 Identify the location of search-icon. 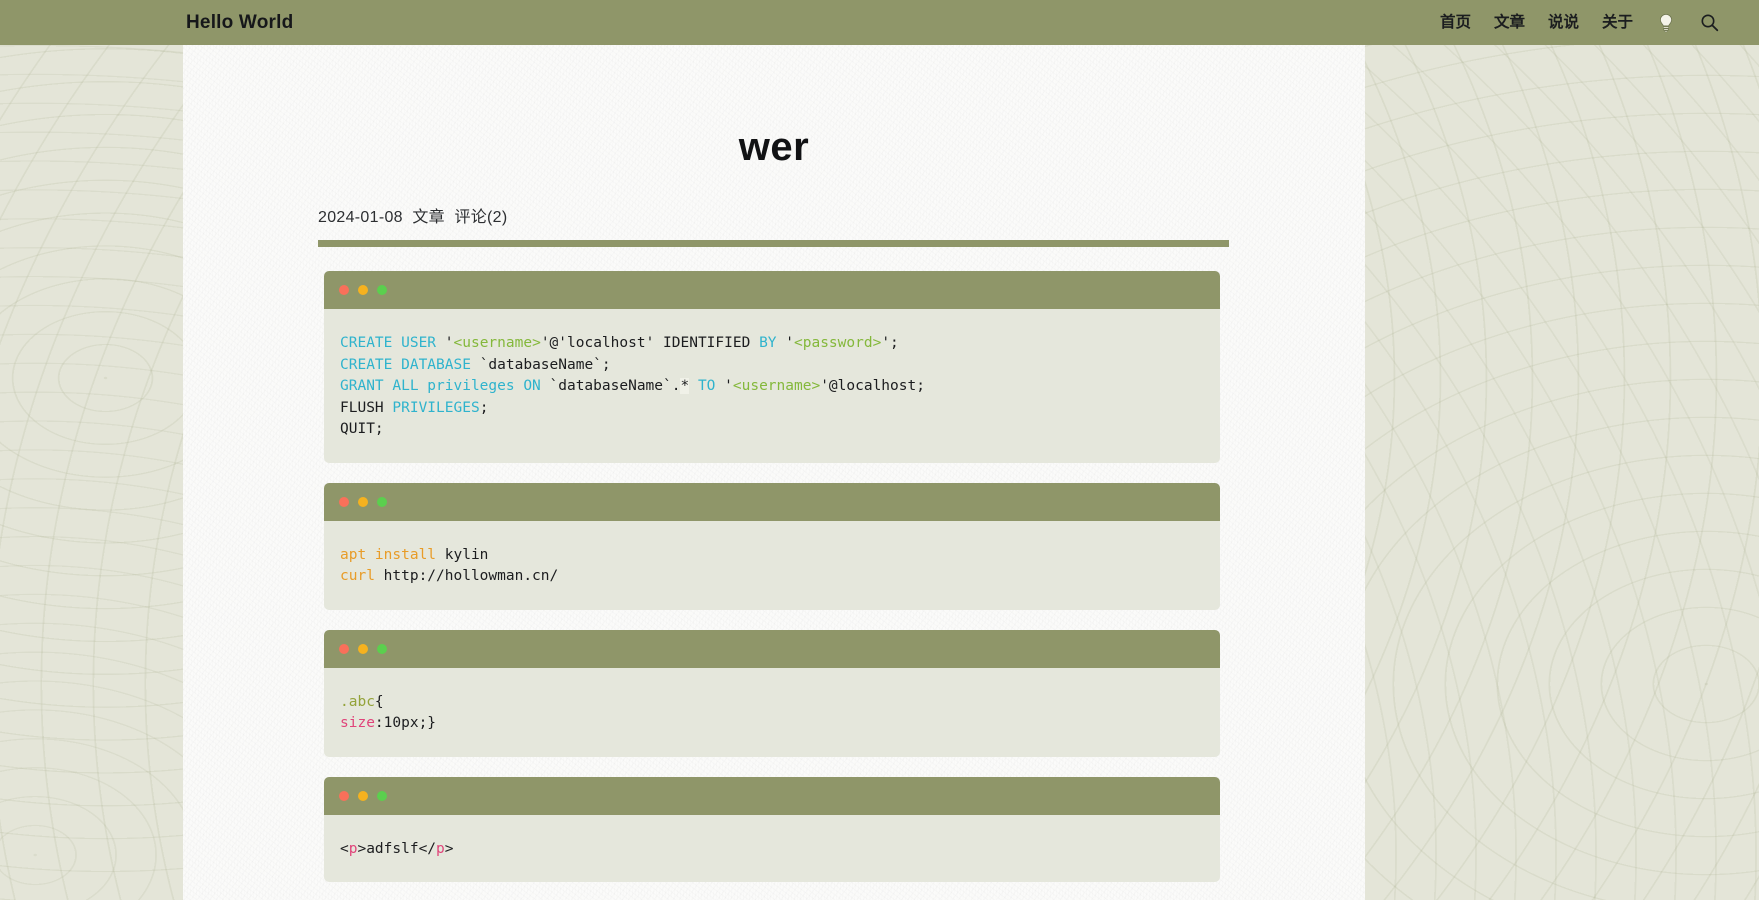
(1709, 23).